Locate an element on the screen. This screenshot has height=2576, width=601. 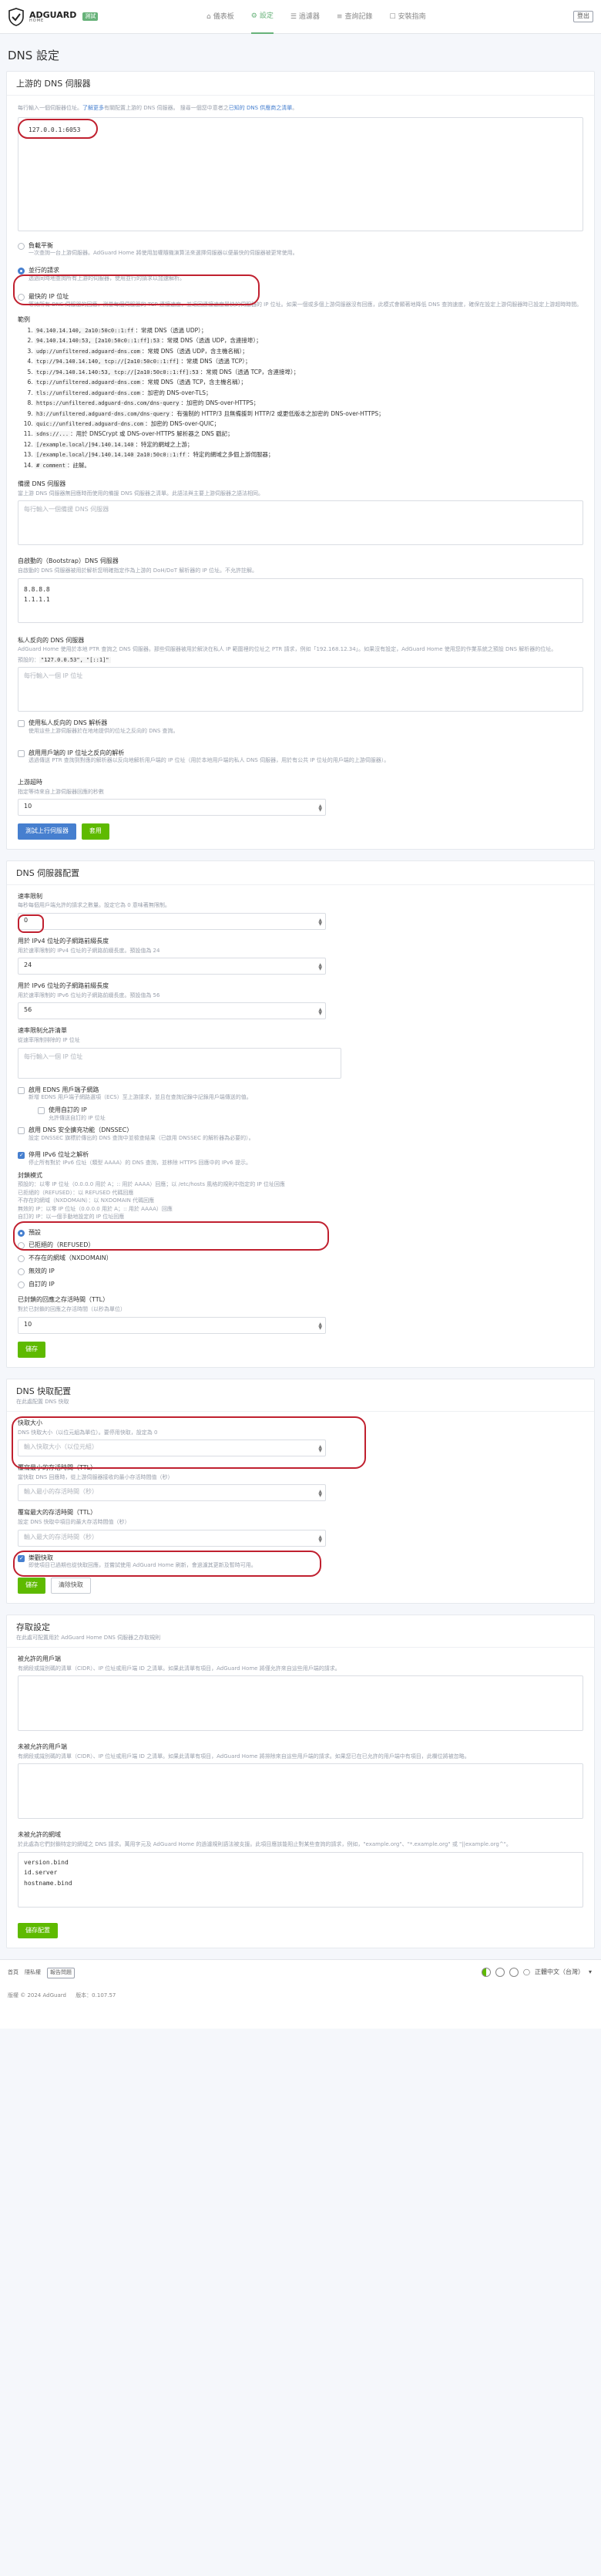
ipv6-prefix-input: 56 ▲ ▼ is located at coordinates (172, 1011).